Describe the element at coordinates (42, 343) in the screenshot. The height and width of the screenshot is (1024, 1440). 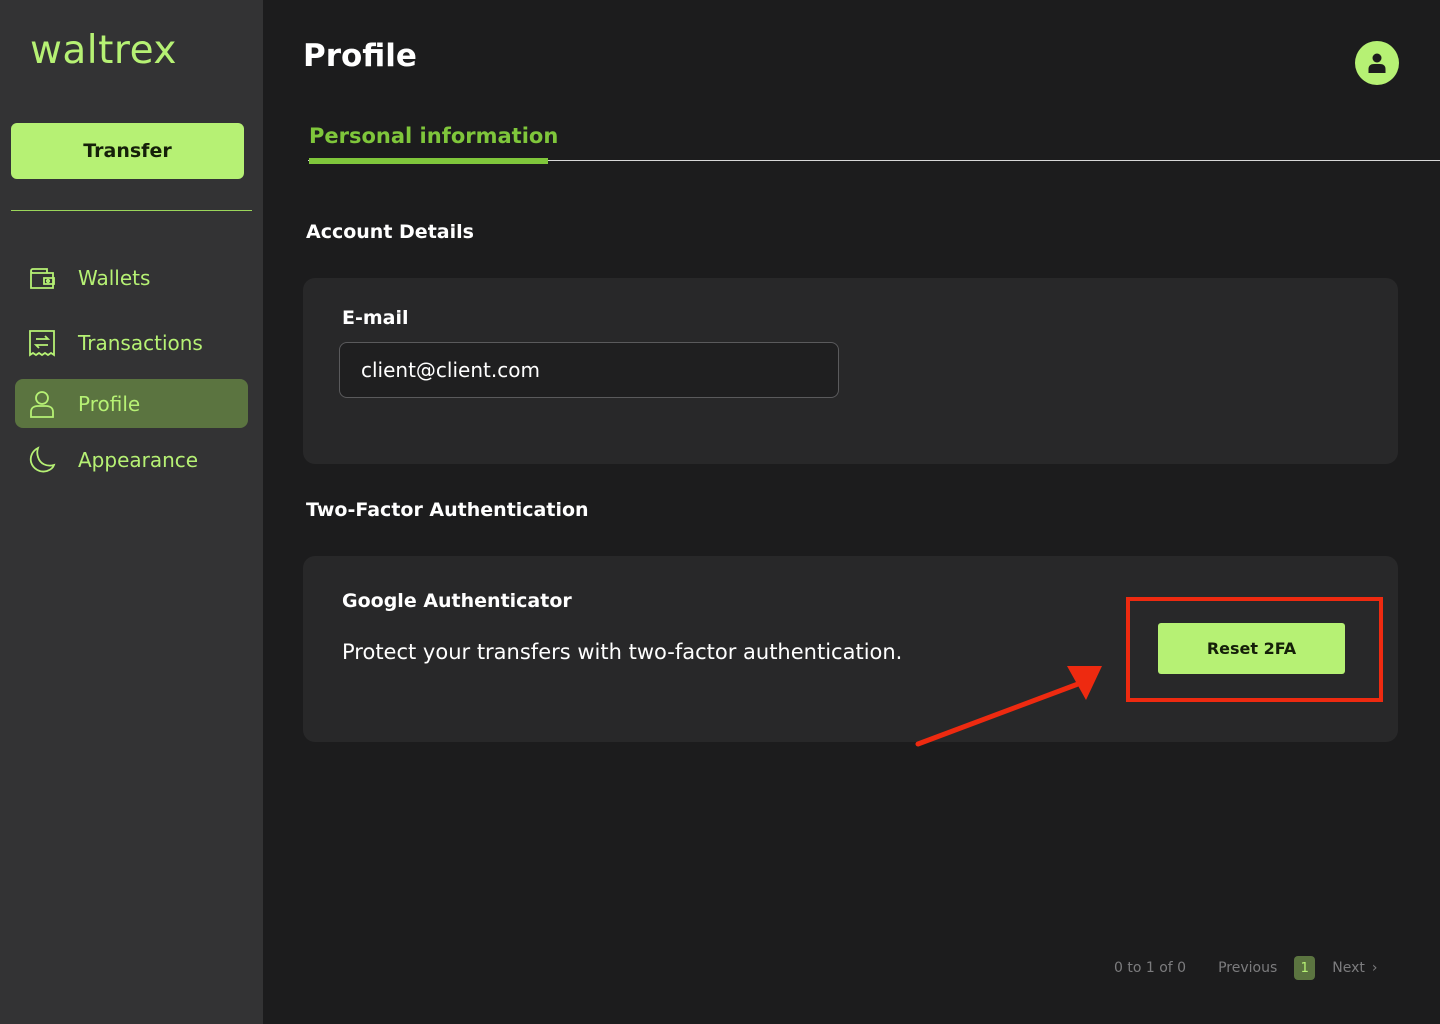
I see `receipt-icon` at that location.